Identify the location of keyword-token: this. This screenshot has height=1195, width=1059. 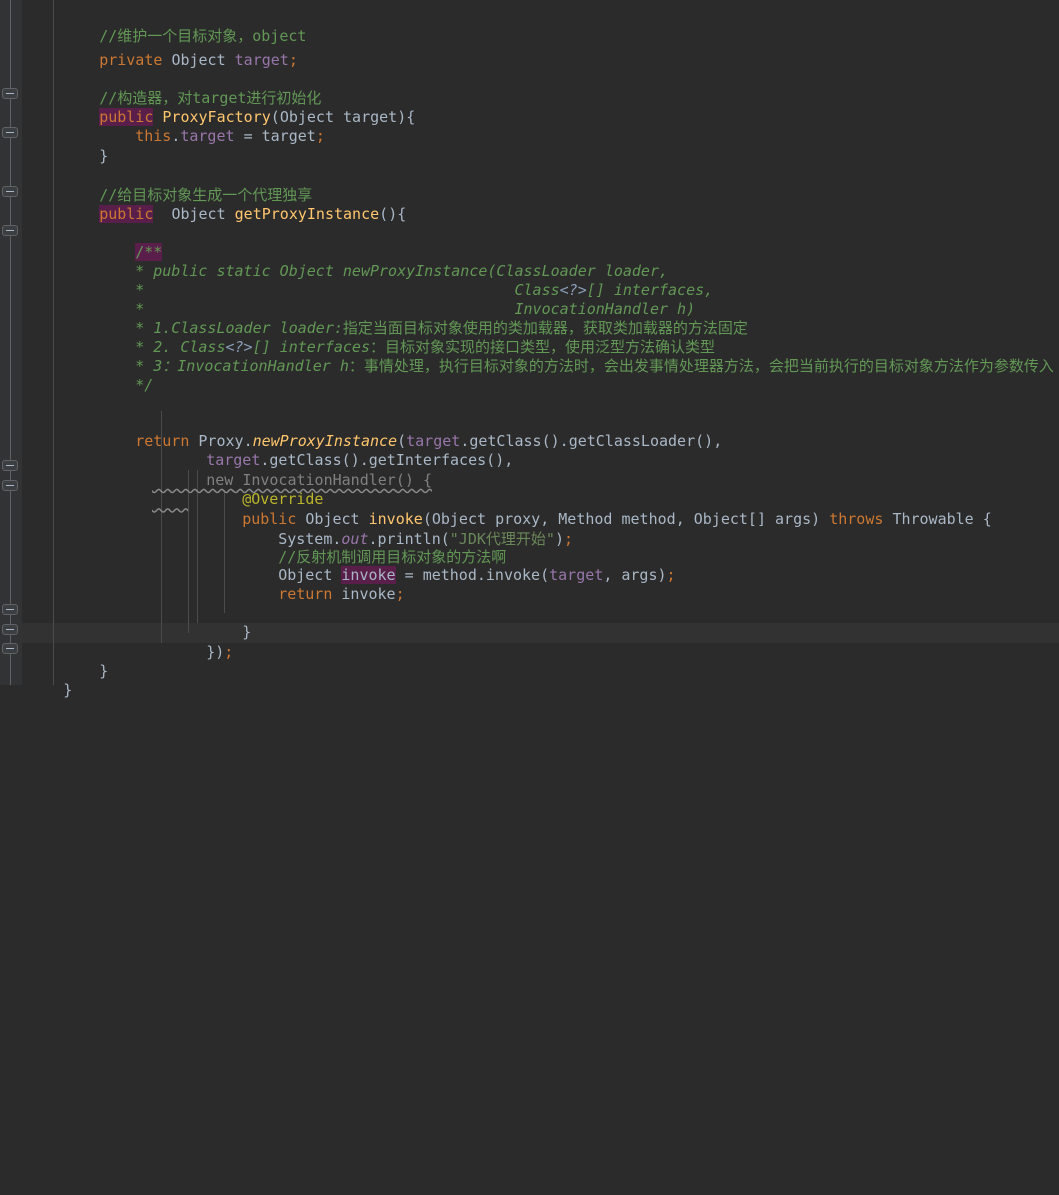
(153, 136).